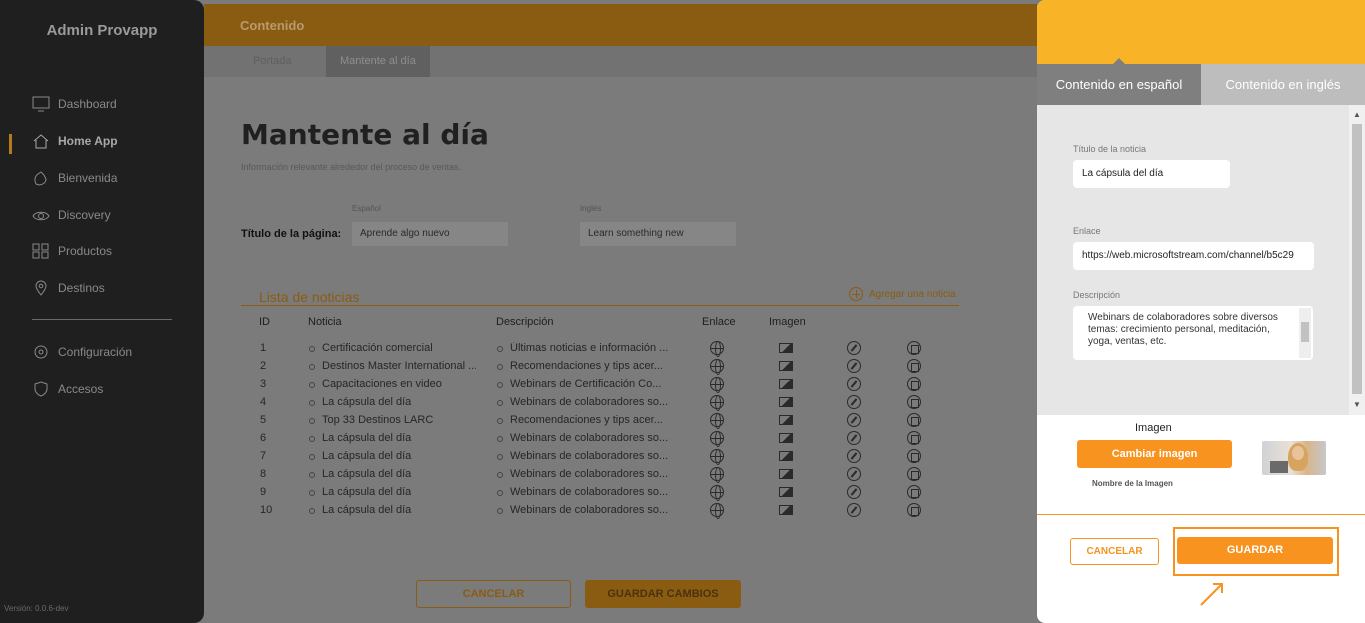 The width and height of the screenshot is (1365, 623). I want to click on sidebar-item-label: Destinos, so click(81, 288).